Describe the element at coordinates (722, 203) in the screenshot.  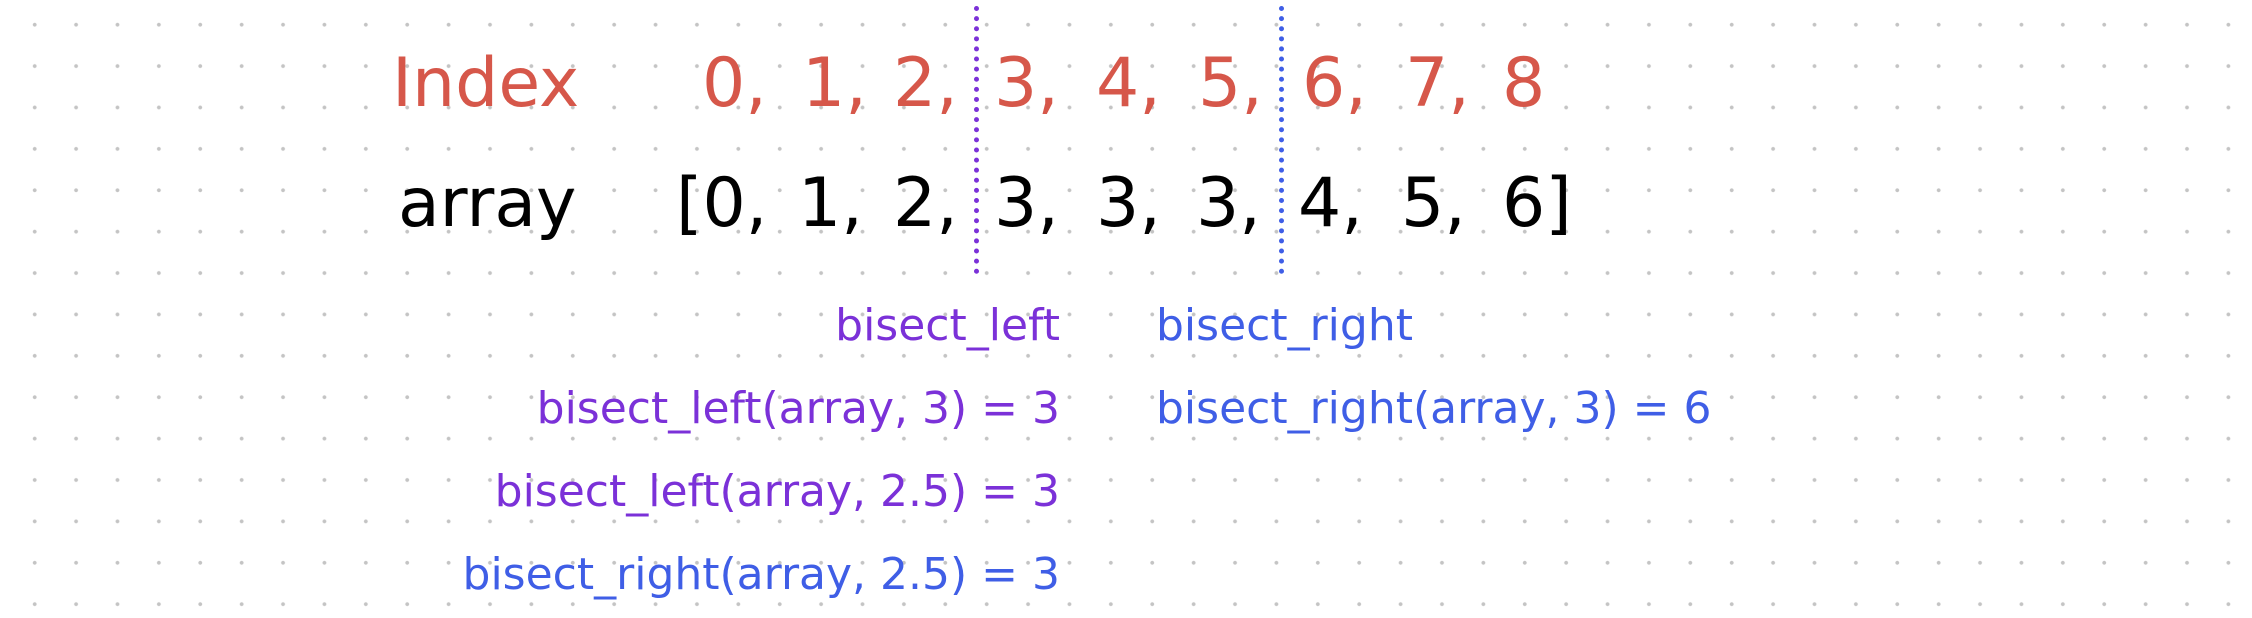
I see `array-cell: [0,` at that location.